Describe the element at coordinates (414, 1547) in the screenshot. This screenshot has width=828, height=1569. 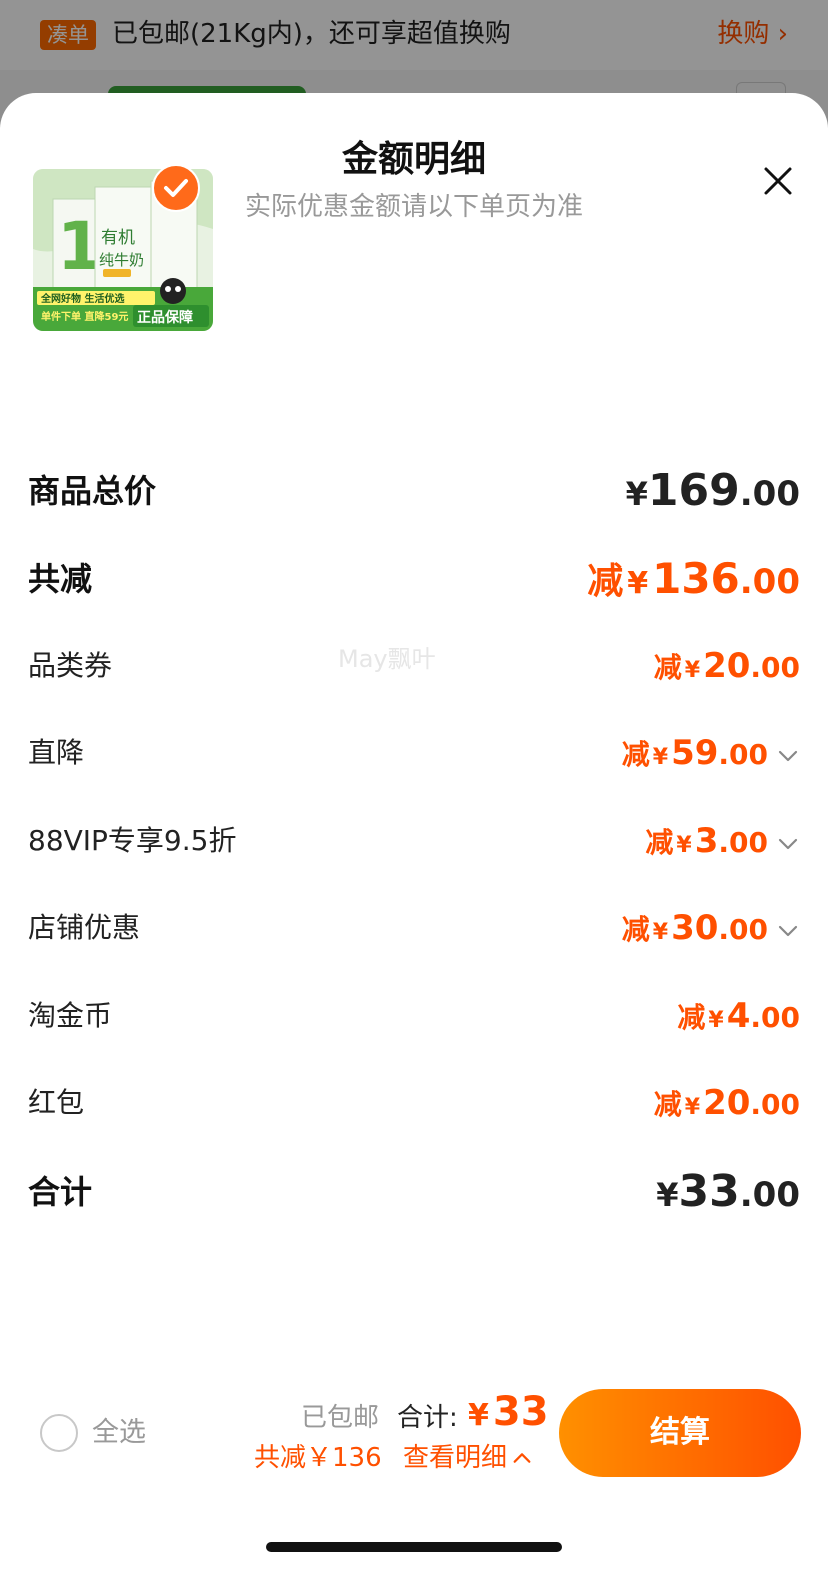
I see `home-indicator` at that location.